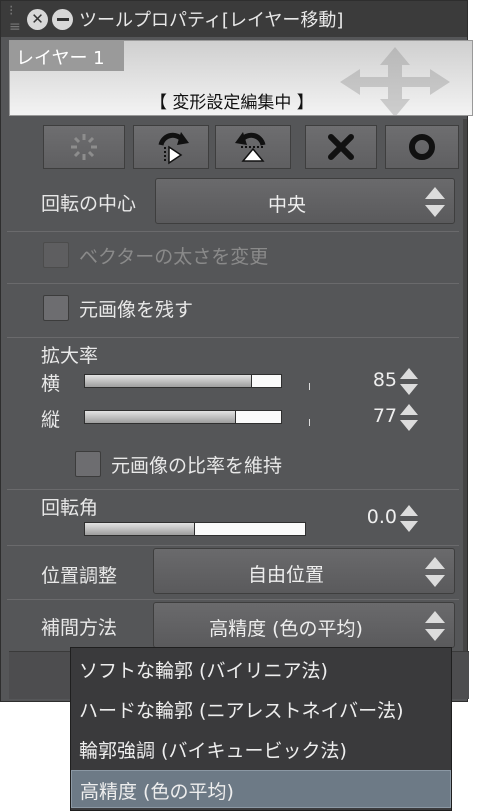  I want to click on move-arrows-icon, so click(395, 81).